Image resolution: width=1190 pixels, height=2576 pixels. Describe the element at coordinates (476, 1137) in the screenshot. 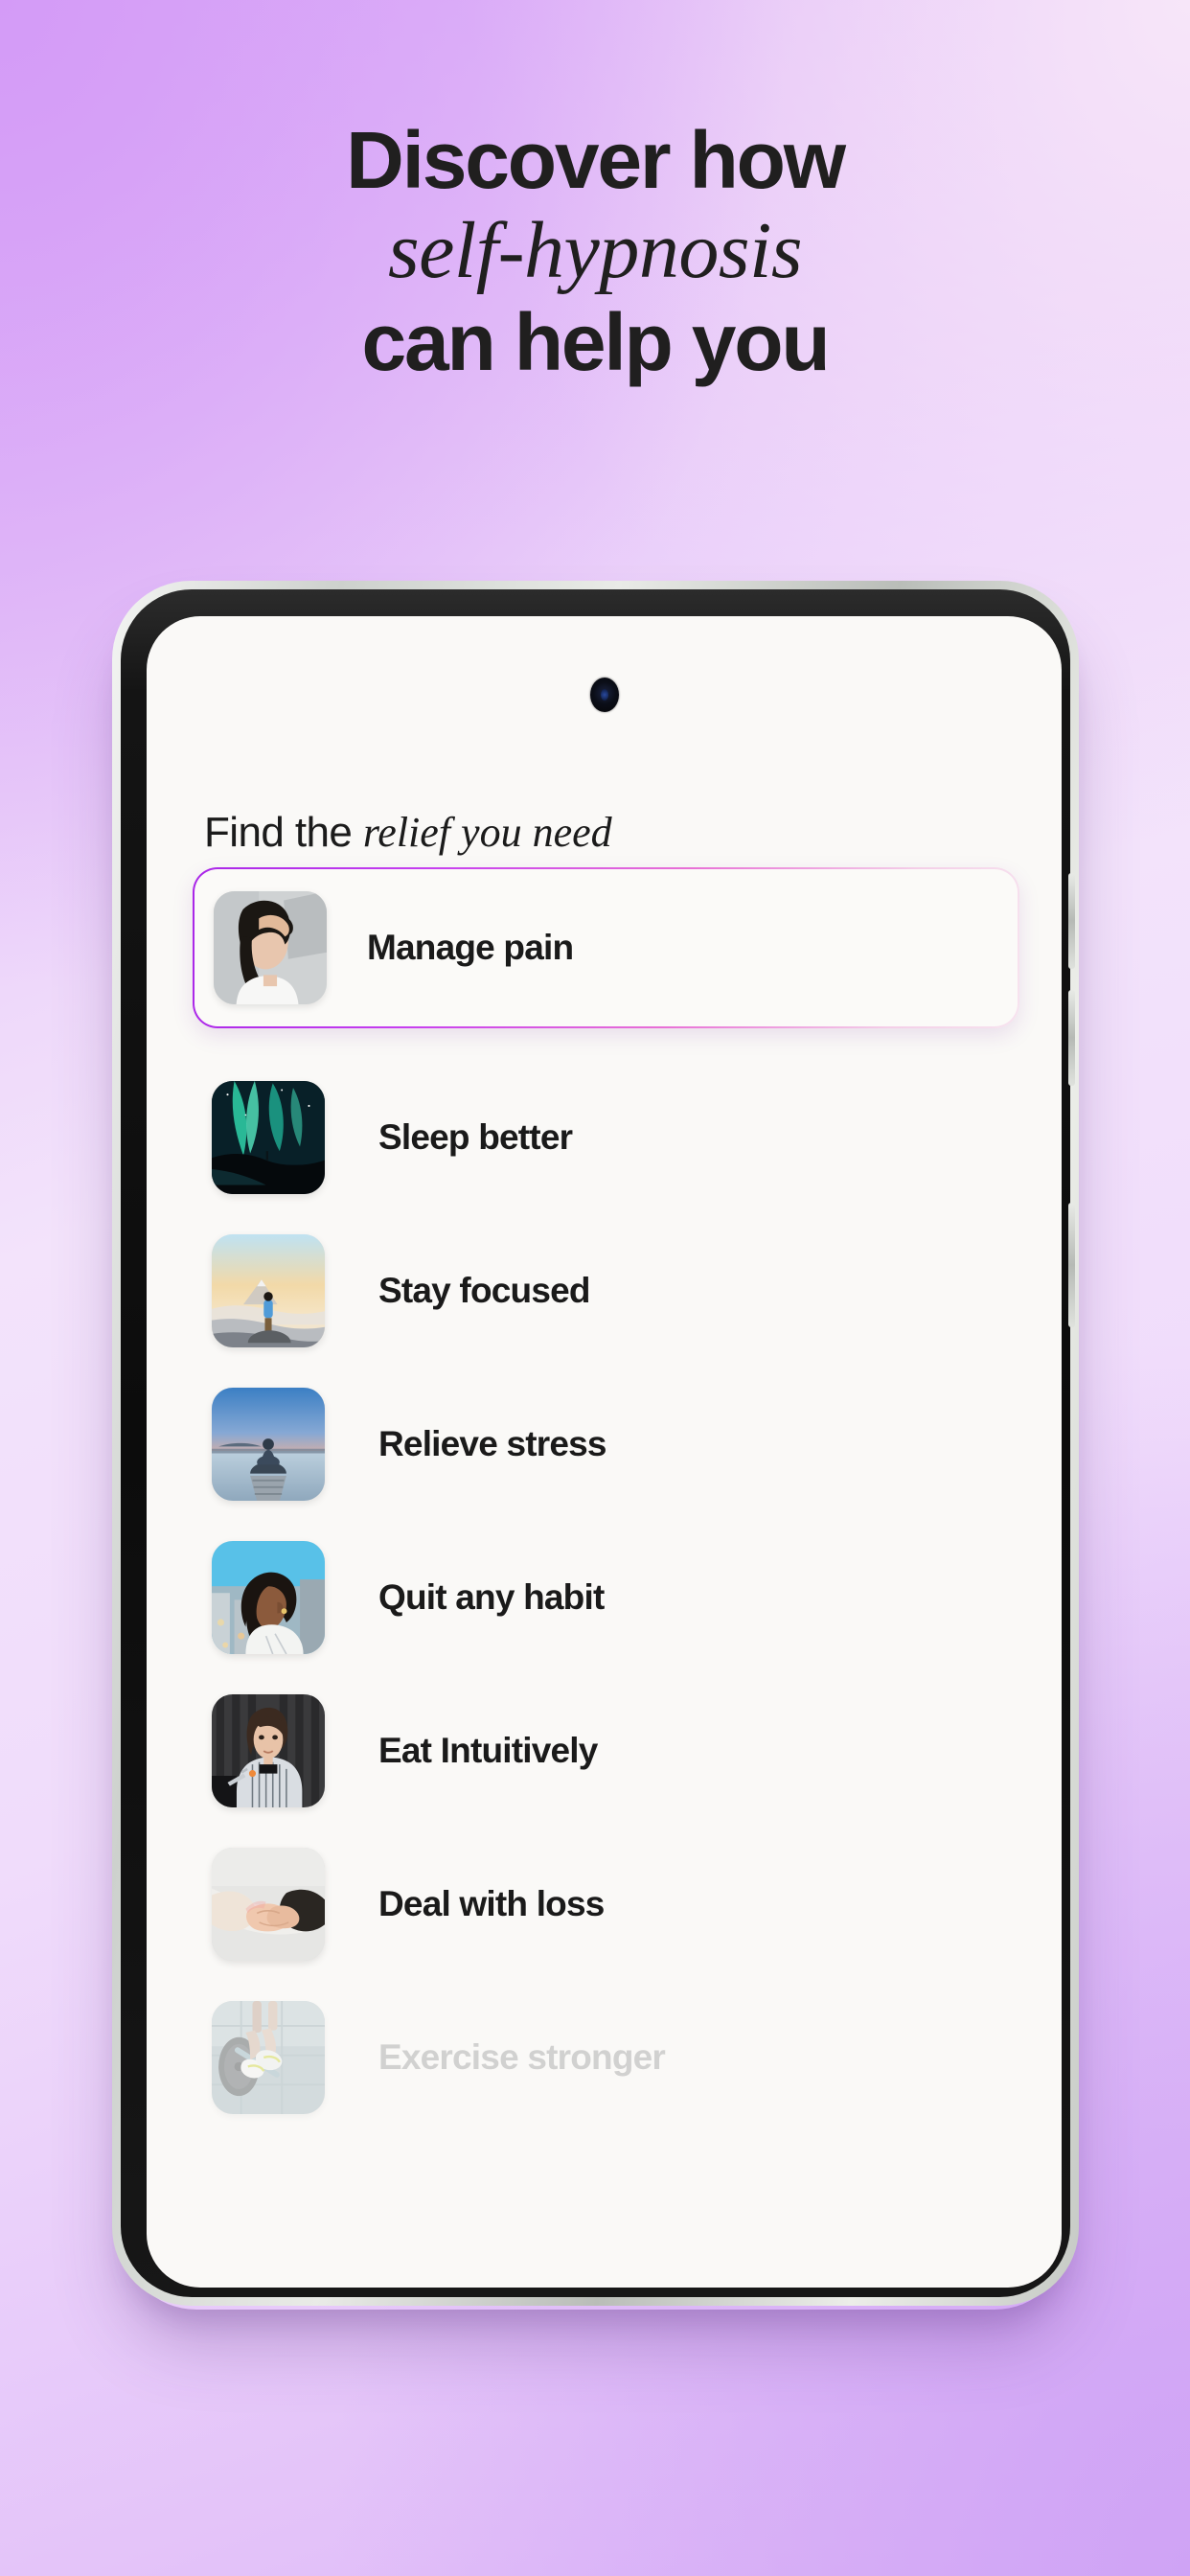

I see `list-item-label: Sleep better` at that location.